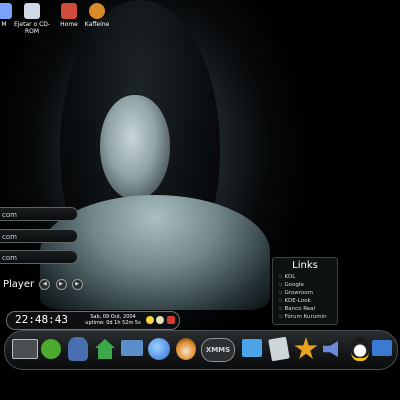 The image size is (400, 400). I want to click on play-button: ▶, so click(61, 284).